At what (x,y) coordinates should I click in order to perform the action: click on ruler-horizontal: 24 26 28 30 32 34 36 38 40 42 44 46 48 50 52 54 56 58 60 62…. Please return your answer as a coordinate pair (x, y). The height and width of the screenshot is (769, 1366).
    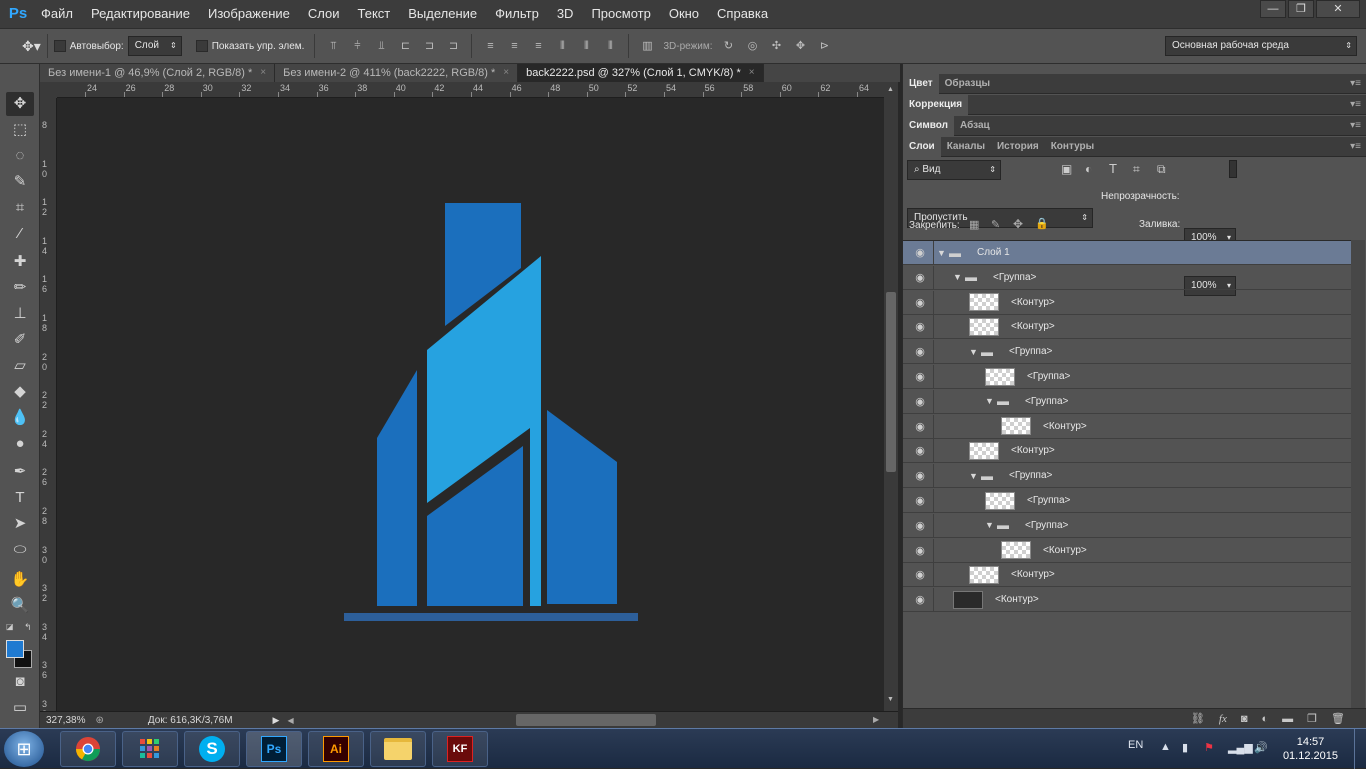
    Looking at the image, I should click on (470, 90).